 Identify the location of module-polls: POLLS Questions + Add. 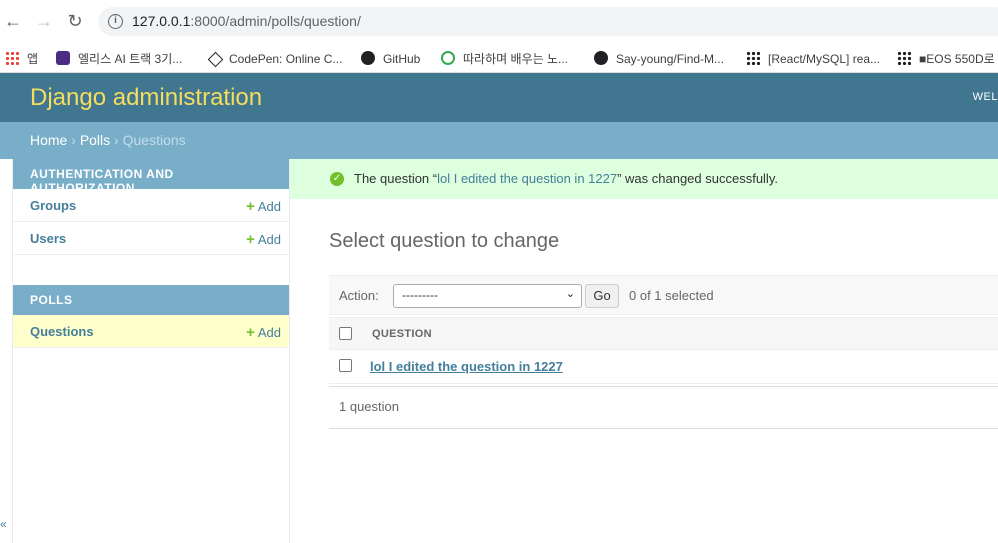
(151, 316).